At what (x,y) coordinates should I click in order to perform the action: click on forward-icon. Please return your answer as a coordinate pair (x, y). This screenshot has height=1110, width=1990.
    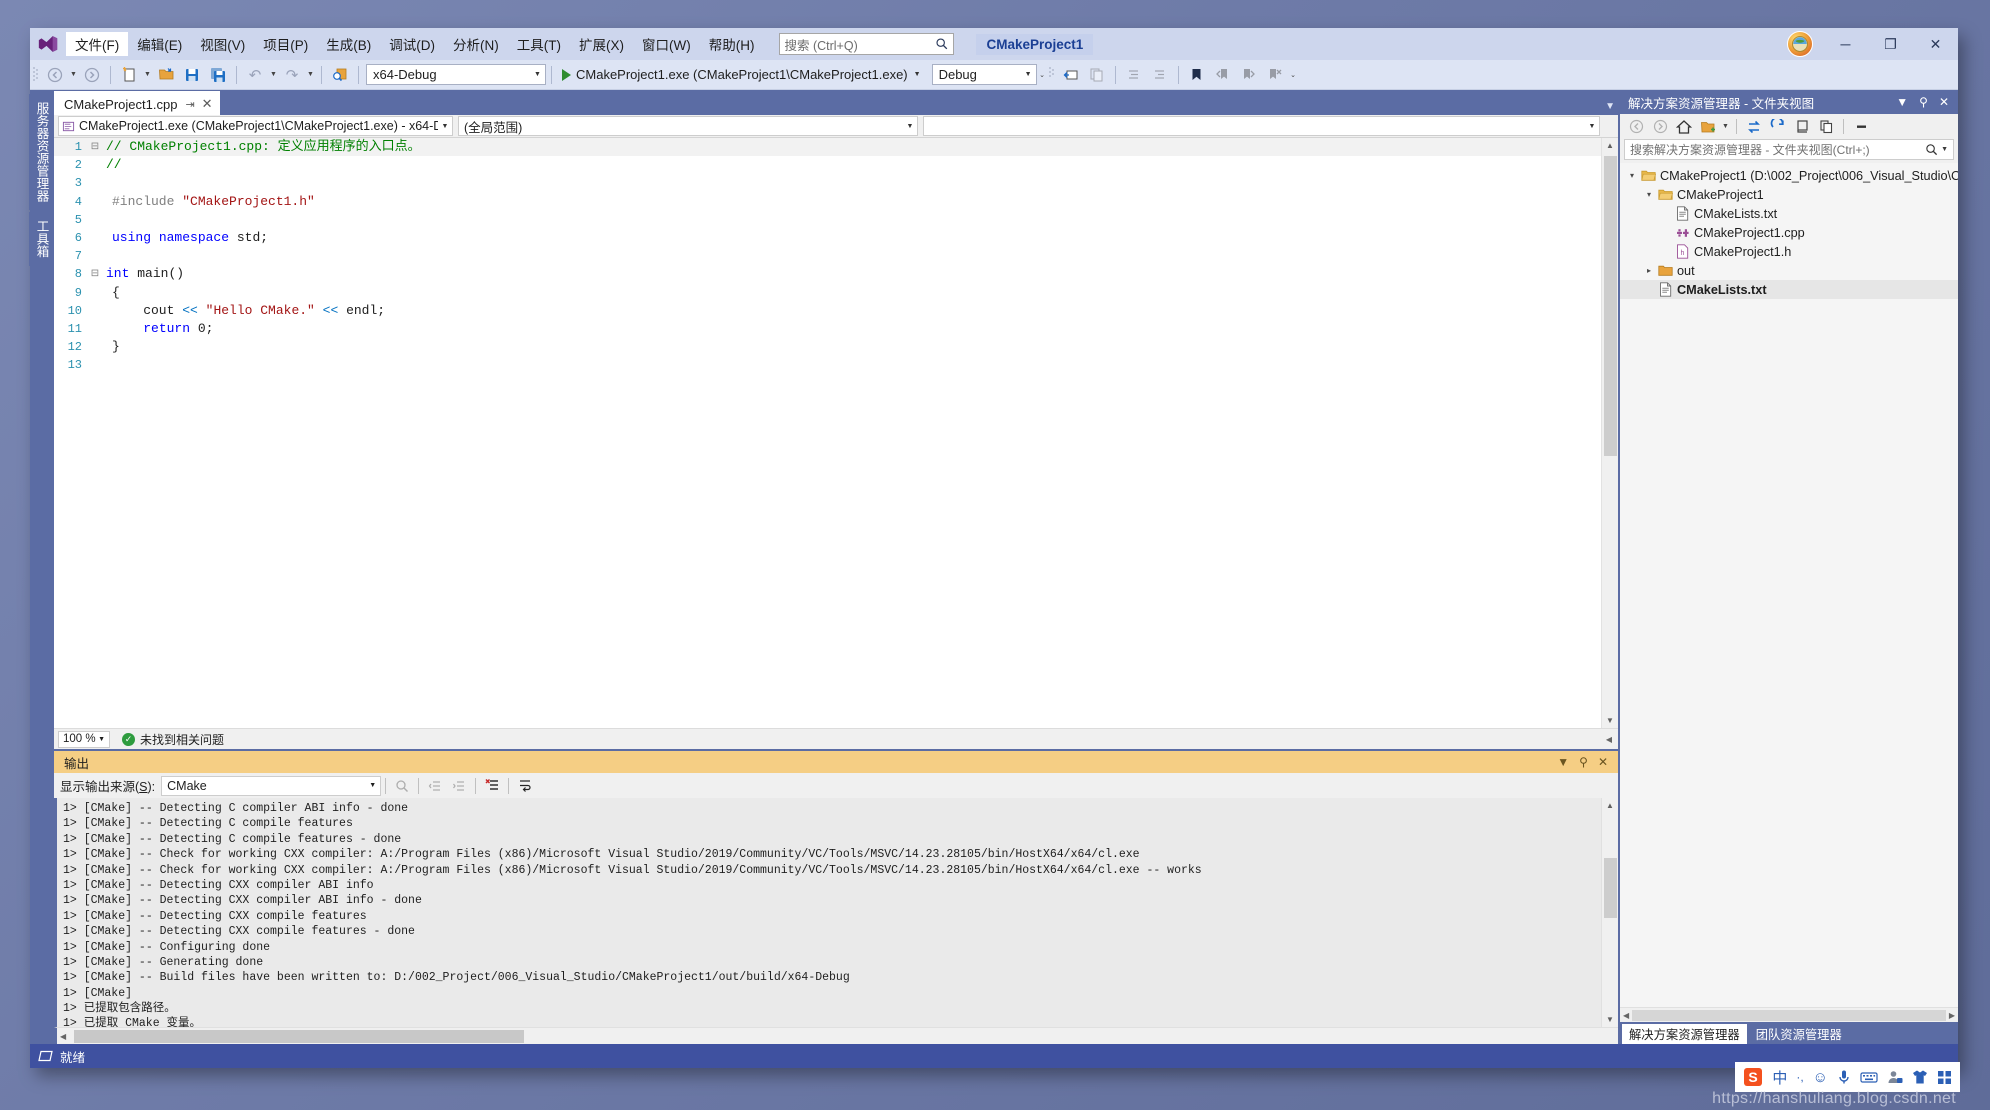
    Looking at the image, I should click on (1660, 127).